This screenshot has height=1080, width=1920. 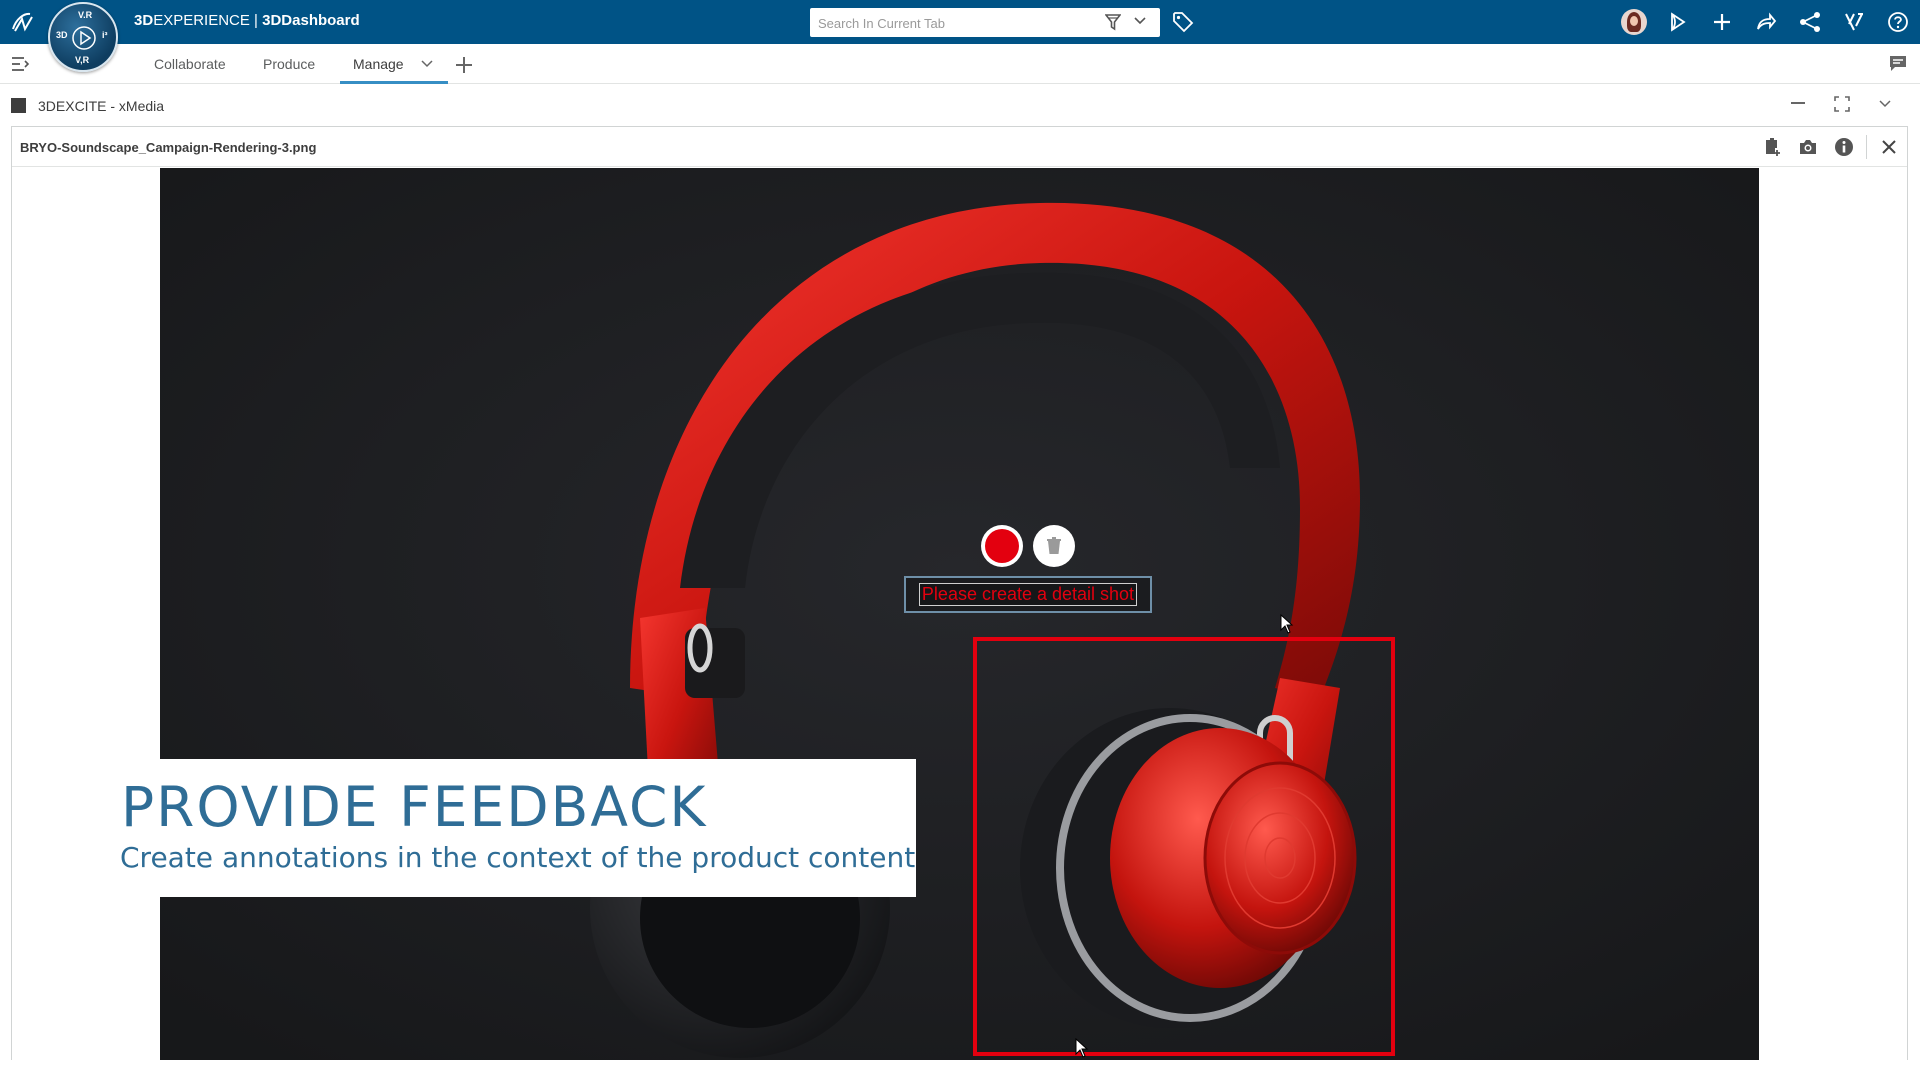 I want to click on close-icon, so click(x=1889, y=147).